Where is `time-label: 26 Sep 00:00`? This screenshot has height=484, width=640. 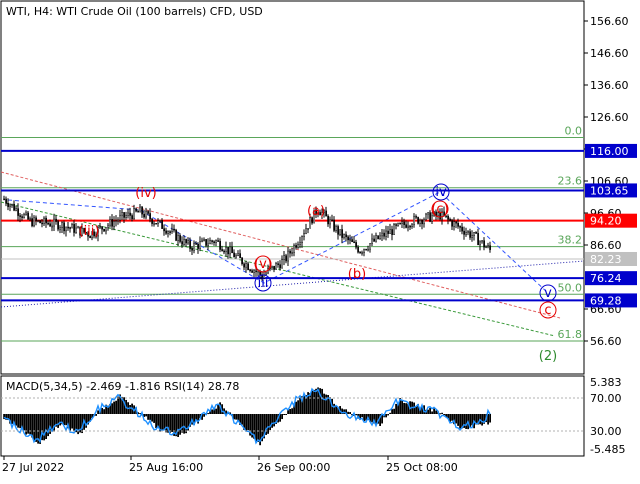
time-label: 26 Sep 00:00 is located at coordinates (293, 467).